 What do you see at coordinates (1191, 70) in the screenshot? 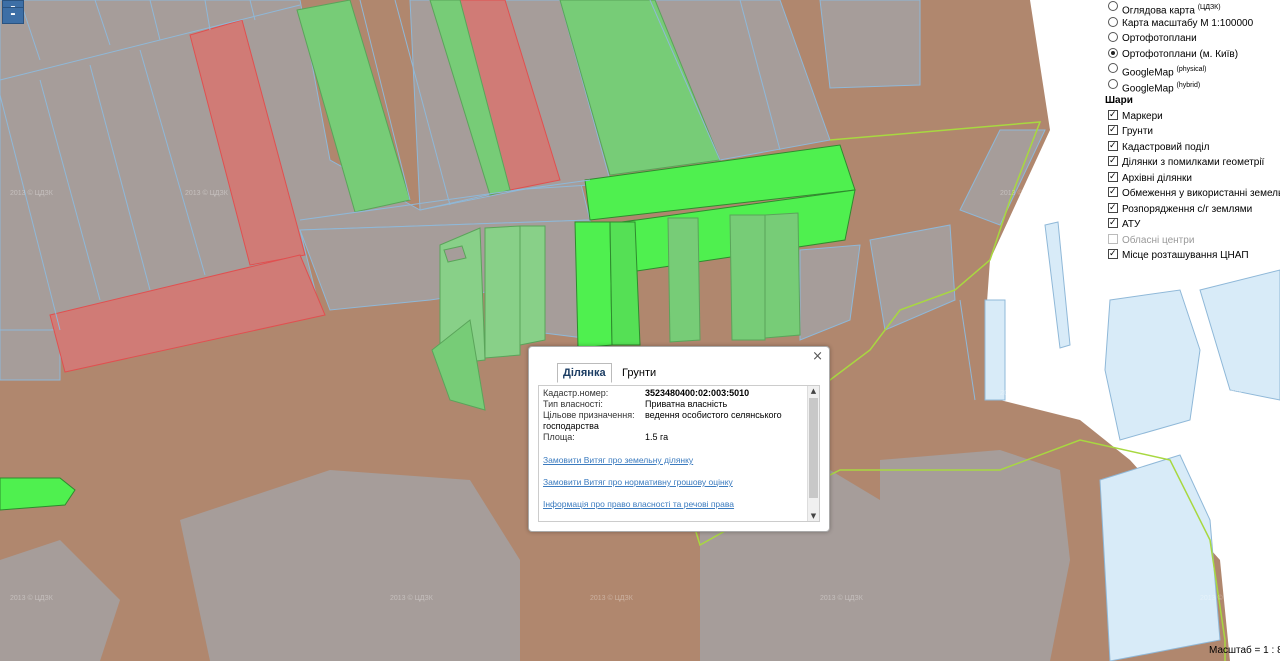
I see `basemap-option: GoogleMap (physical)` at bounding box center [1191, 70].